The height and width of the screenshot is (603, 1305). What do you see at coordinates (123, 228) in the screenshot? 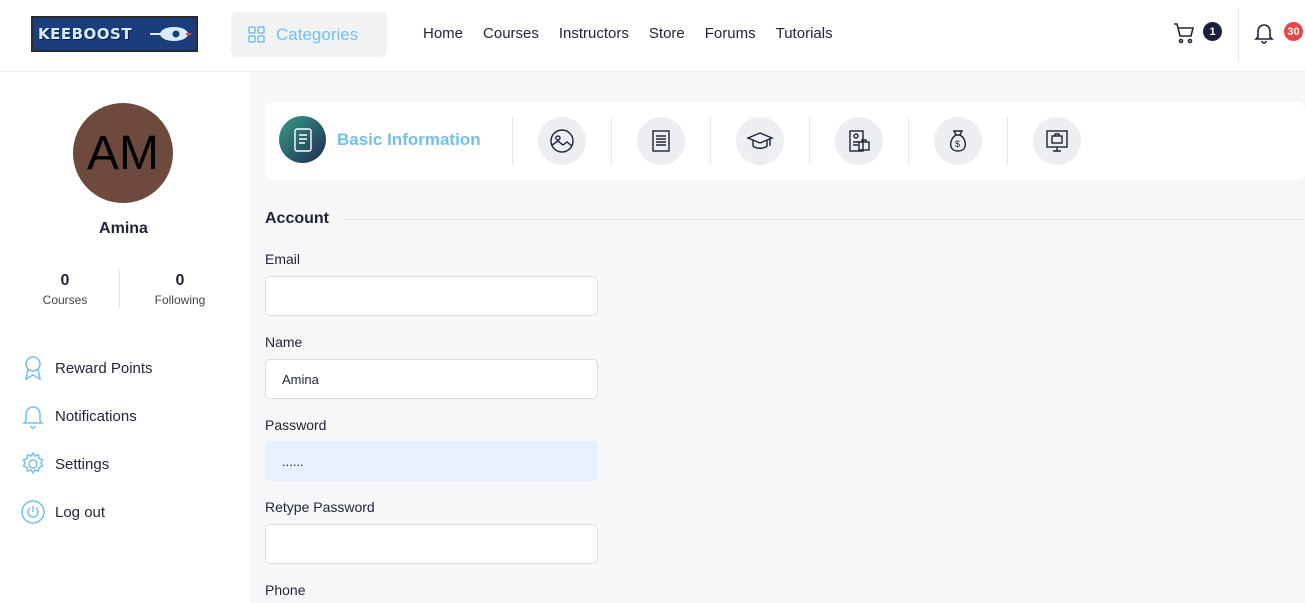
I see `profile-name: Amina` at bounding box center [123, 228].